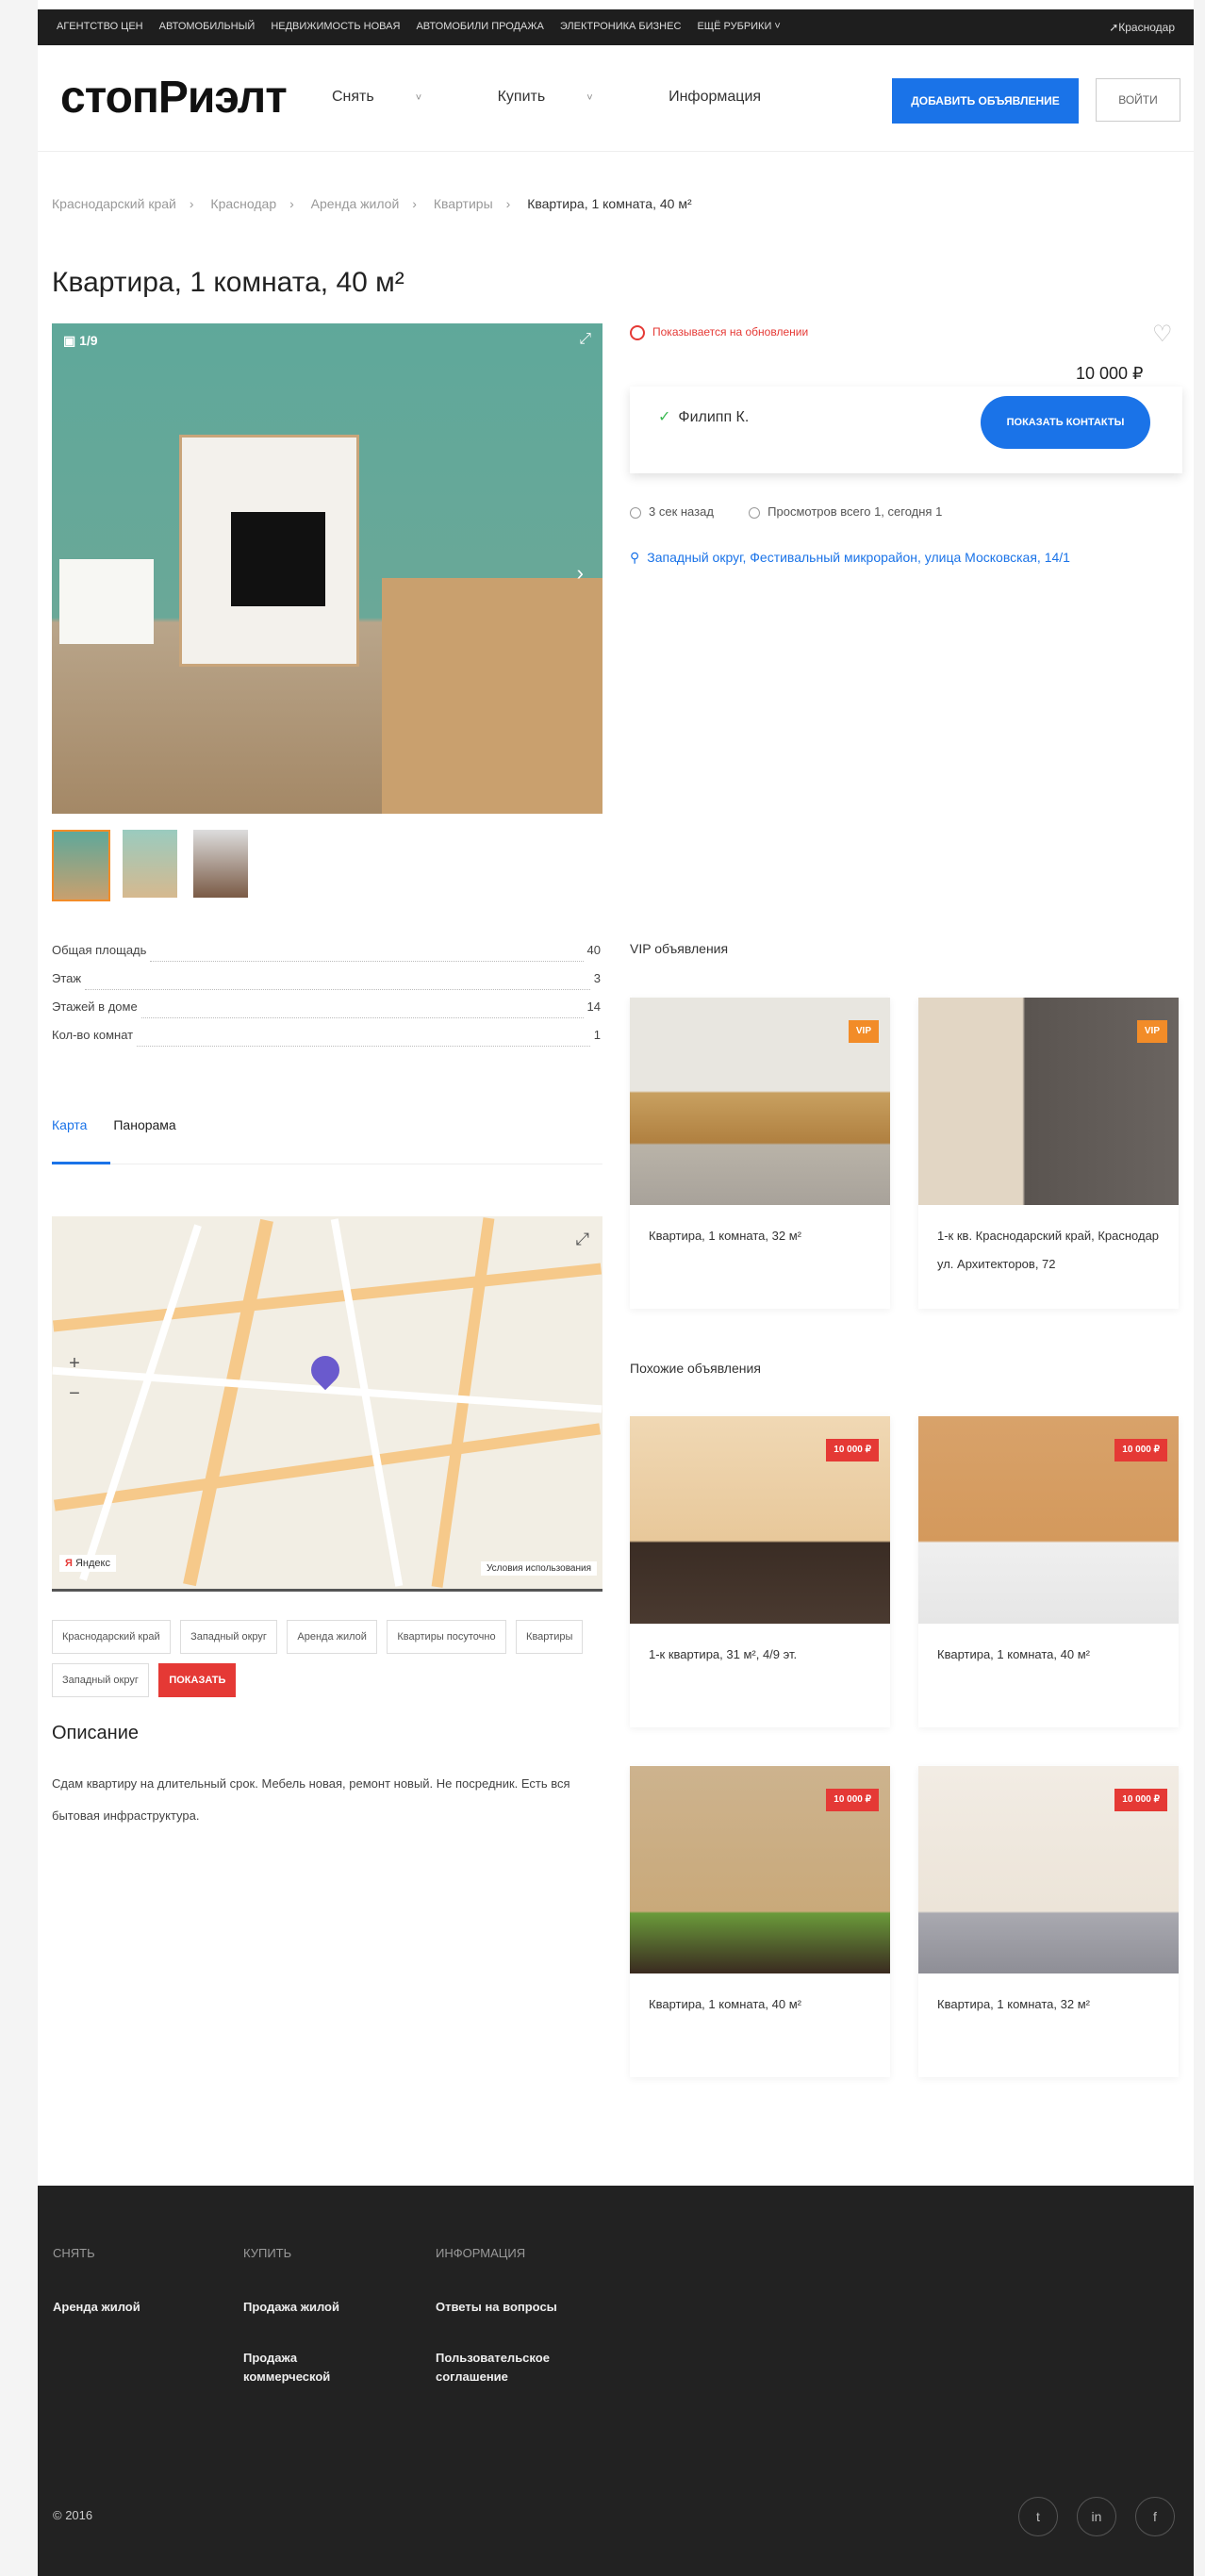 The height and width of the screenshot is (2576, 1205). Describe the element at coordinates (96, 1733) in the screenshot. I see `description-heading: Описание` at that location.